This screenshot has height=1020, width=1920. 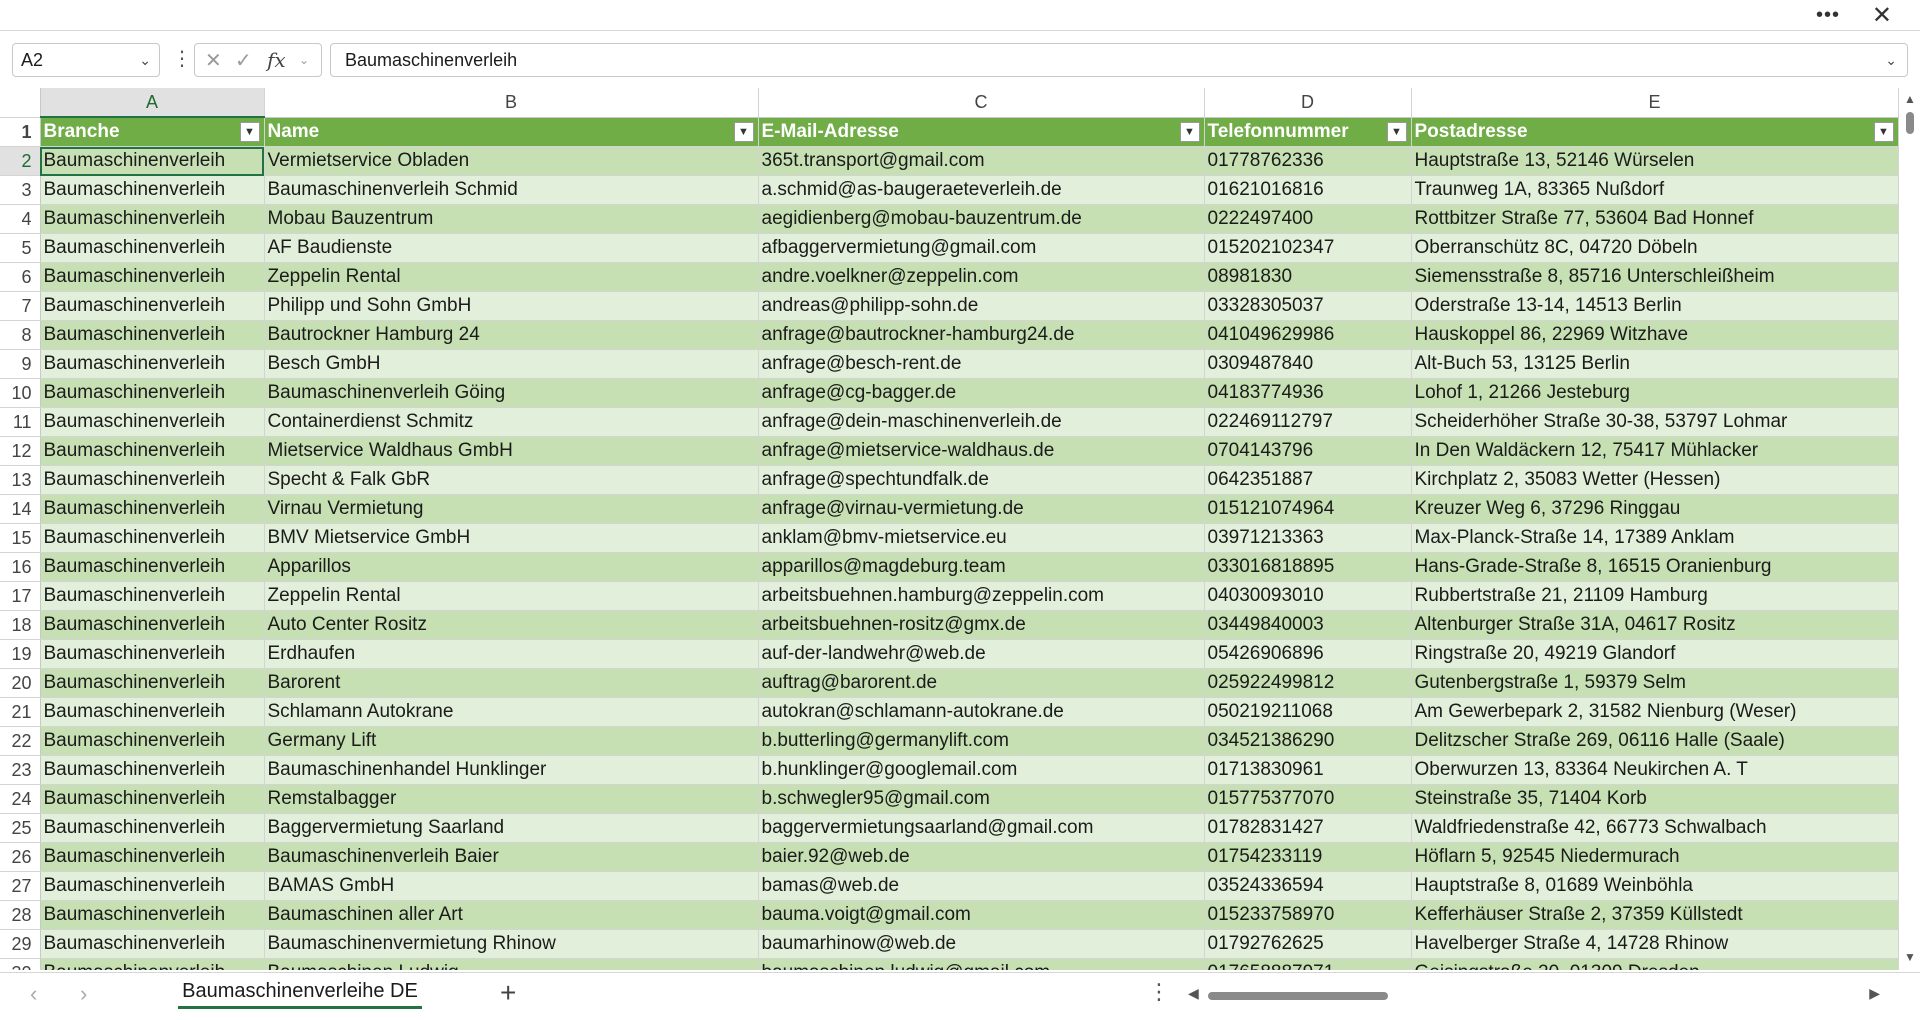 I want to click on scroll-down-icon: ▼, so click(x=1910, y=957).